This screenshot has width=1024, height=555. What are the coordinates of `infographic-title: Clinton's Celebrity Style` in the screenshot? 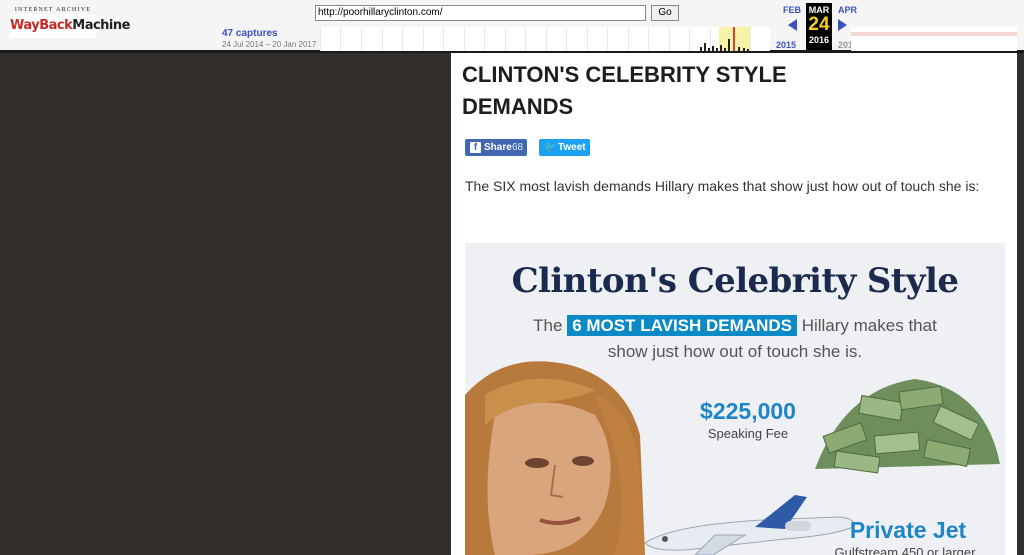 It's located at (735, 281).